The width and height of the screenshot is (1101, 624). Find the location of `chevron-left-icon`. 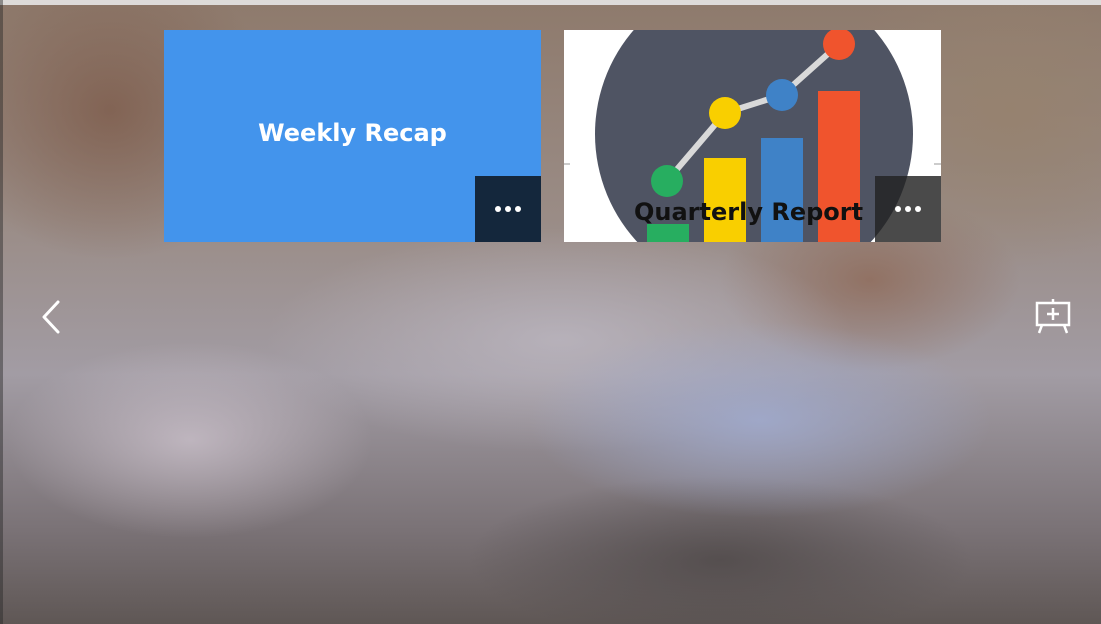

chevron-left-icon is located at coordinates (52, 317).